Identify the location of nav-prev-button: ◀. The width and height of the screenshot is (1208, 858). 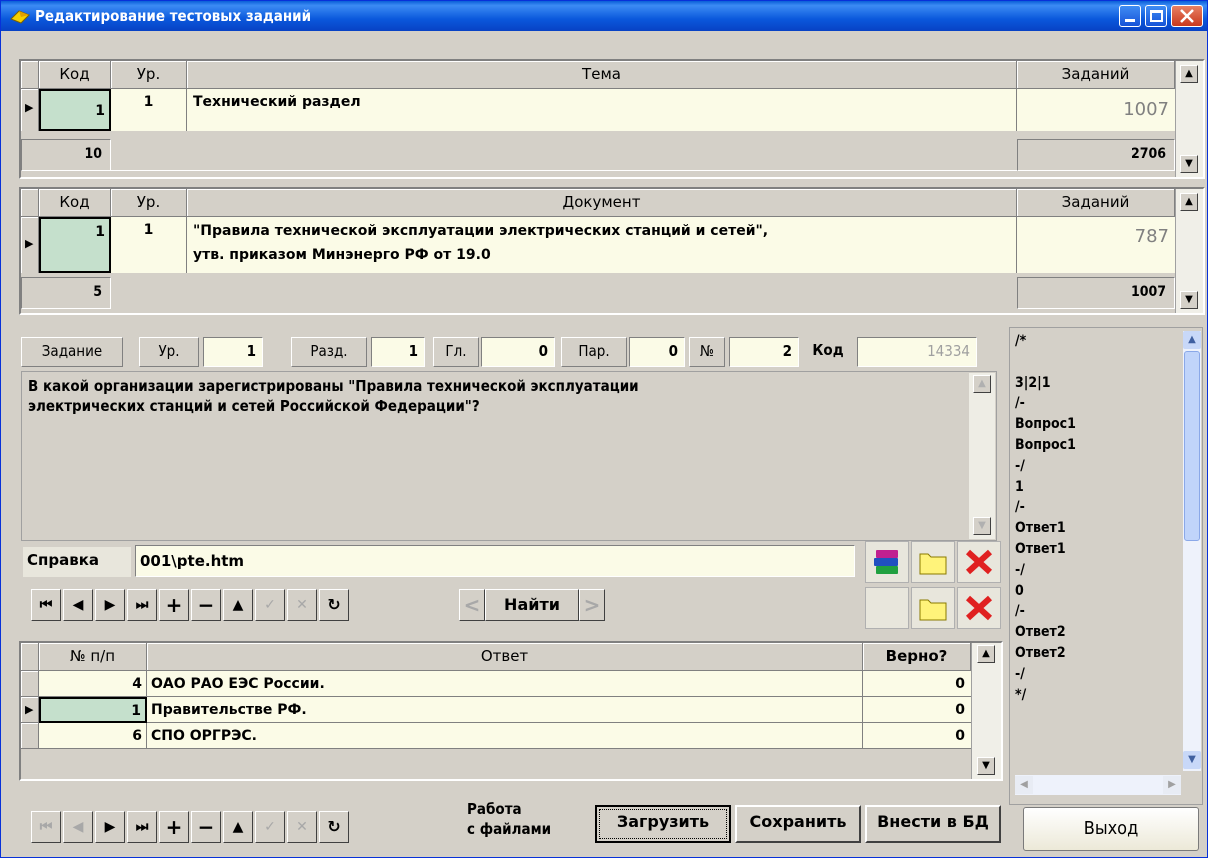
(78, 605).